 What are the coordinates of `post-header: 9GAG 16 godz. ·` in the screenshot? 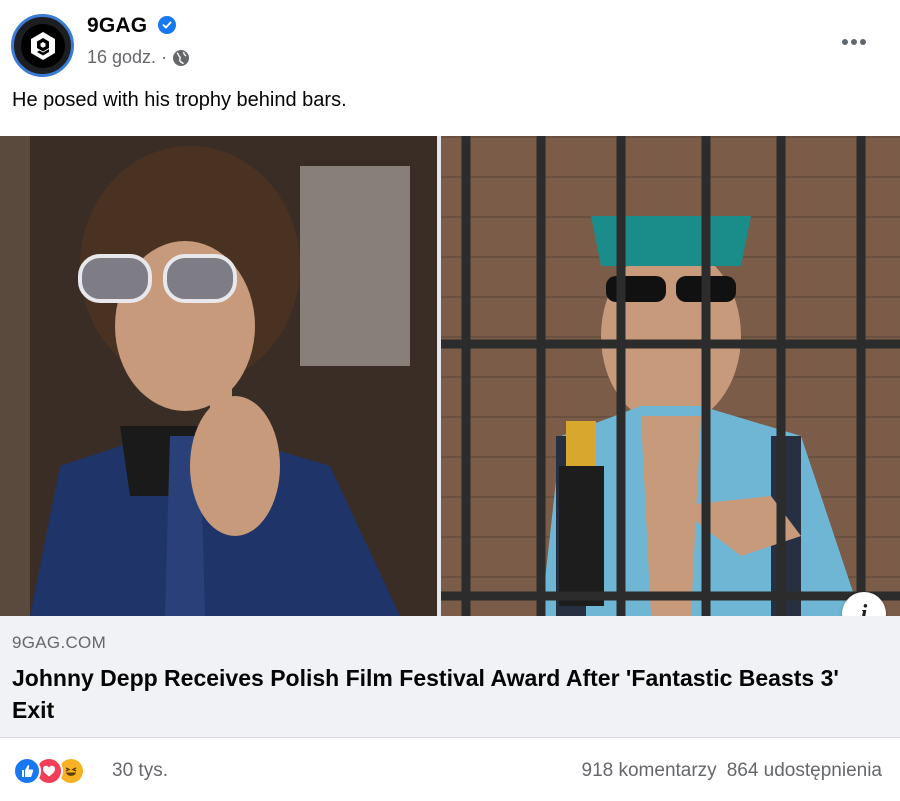 It's located at (450, 40).